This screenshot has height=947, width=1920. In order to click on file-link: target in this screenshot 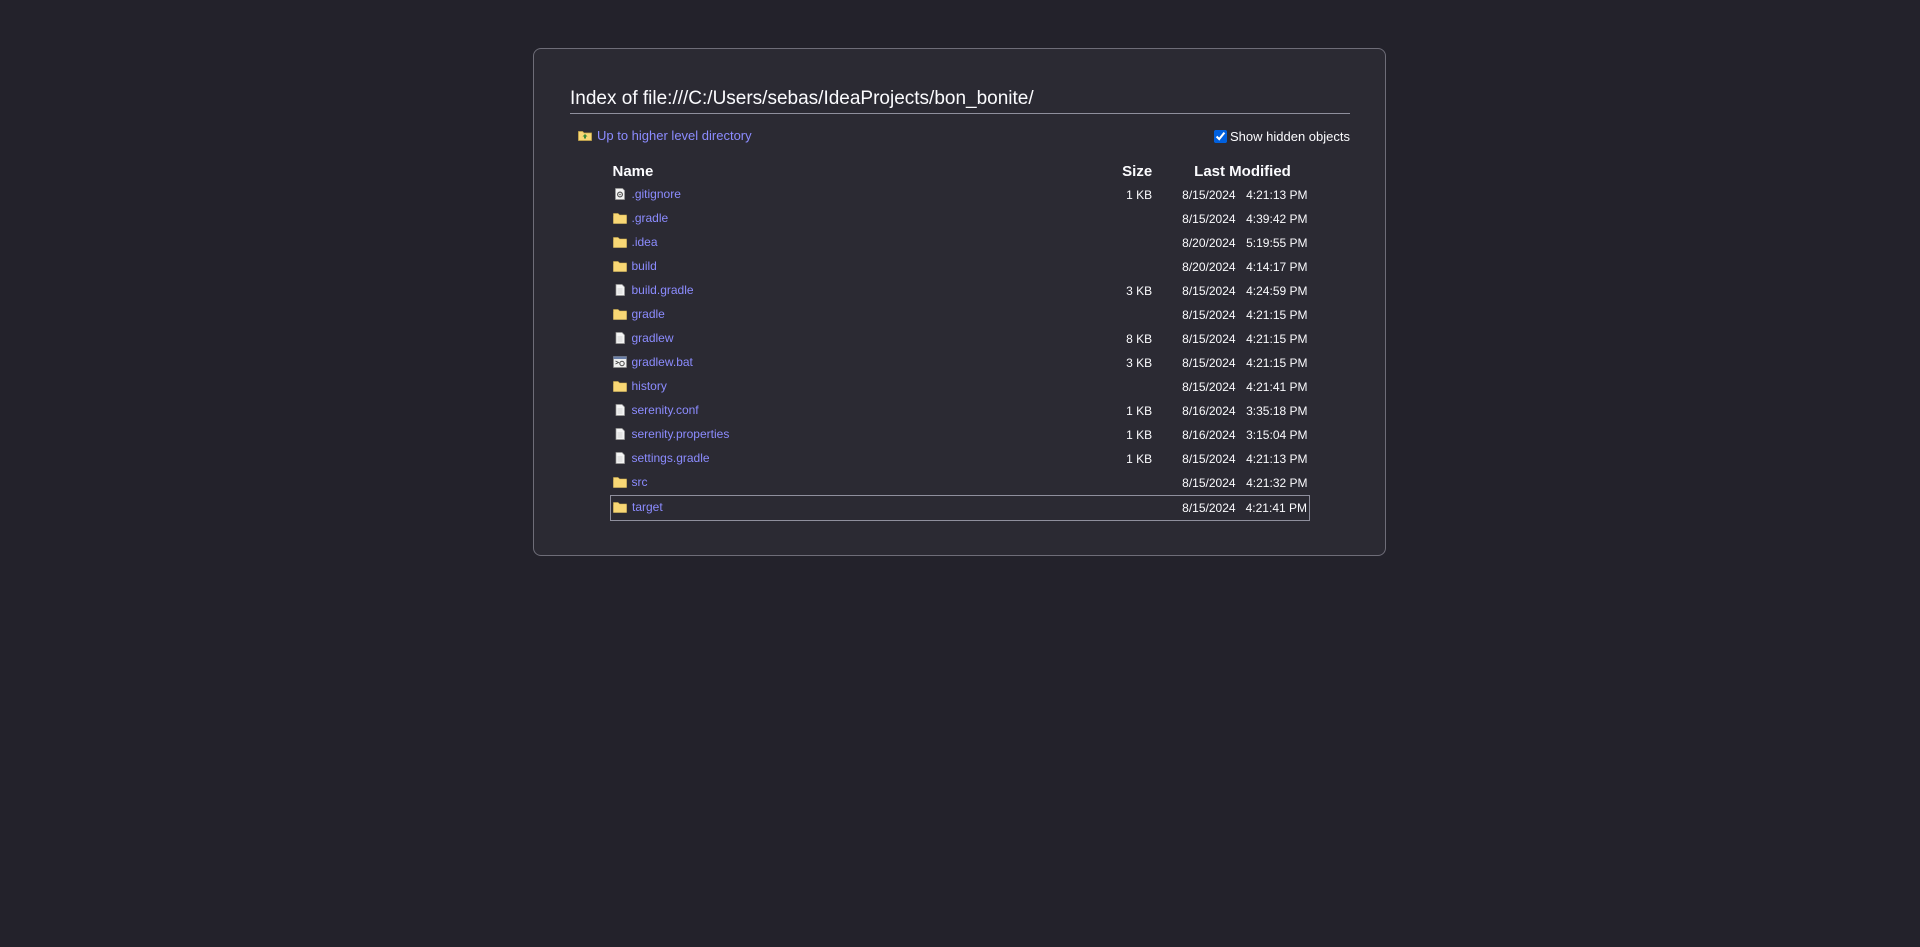, I will do `click(638, 507)`.